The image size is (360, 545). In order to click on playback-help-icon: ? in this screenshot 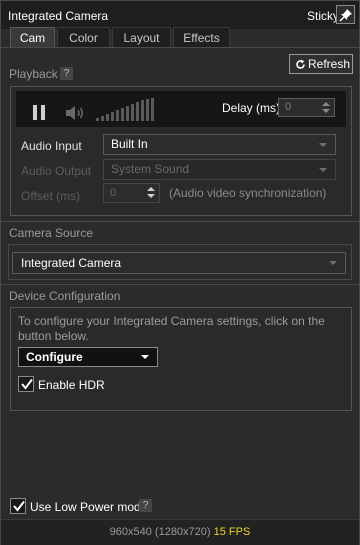, I will do `click(66, 73)`.